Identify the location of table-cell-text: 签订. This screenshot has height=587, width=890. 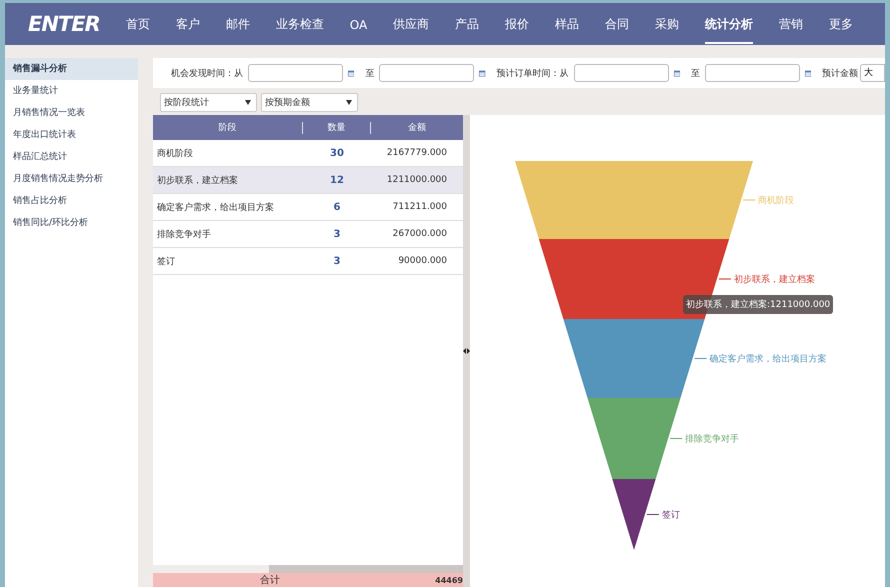
(166, 262).